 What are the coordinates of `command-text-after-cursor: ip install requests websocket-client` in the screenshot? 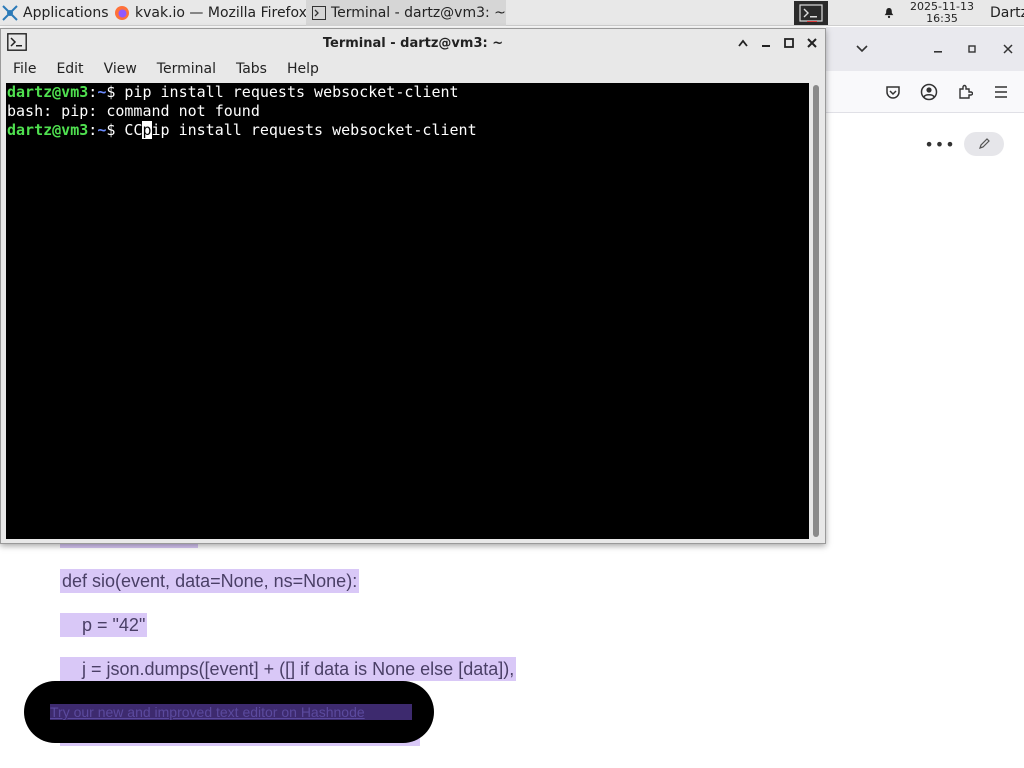 It's located at (314, 130).